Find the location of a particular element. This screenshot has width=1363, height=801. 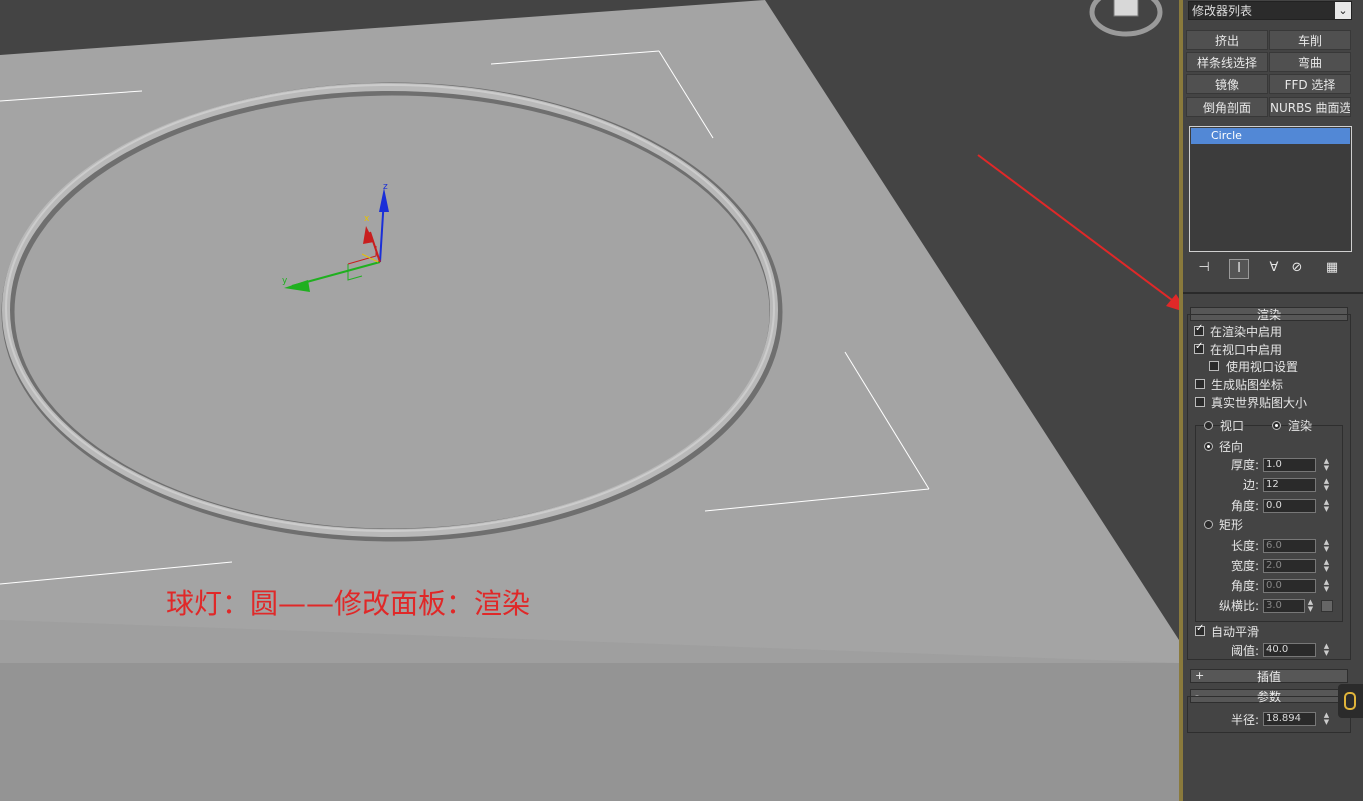

annotation-text: 球灯：圆——修改面板：渲染 is located at coordinates (348, 603).